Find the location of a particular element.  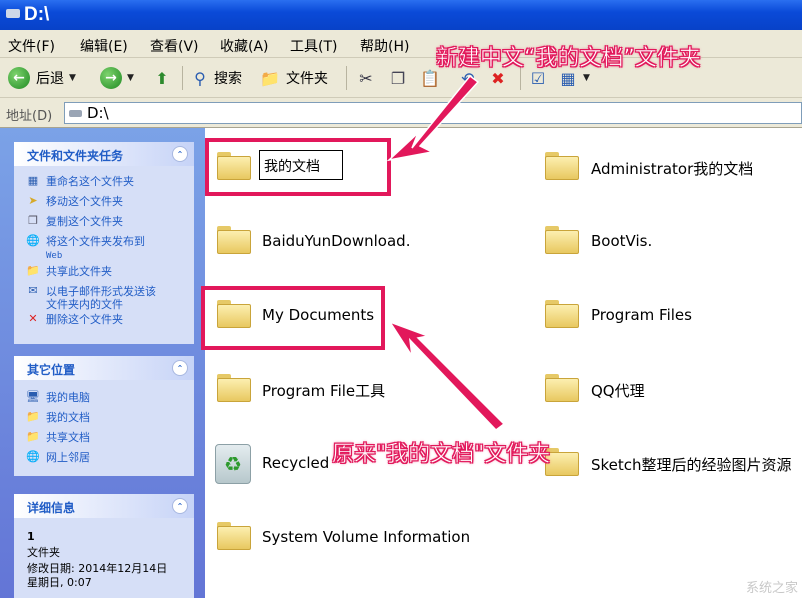

place-my-computer: 🖥 我的电脑 is located at coordinates (58, 397).